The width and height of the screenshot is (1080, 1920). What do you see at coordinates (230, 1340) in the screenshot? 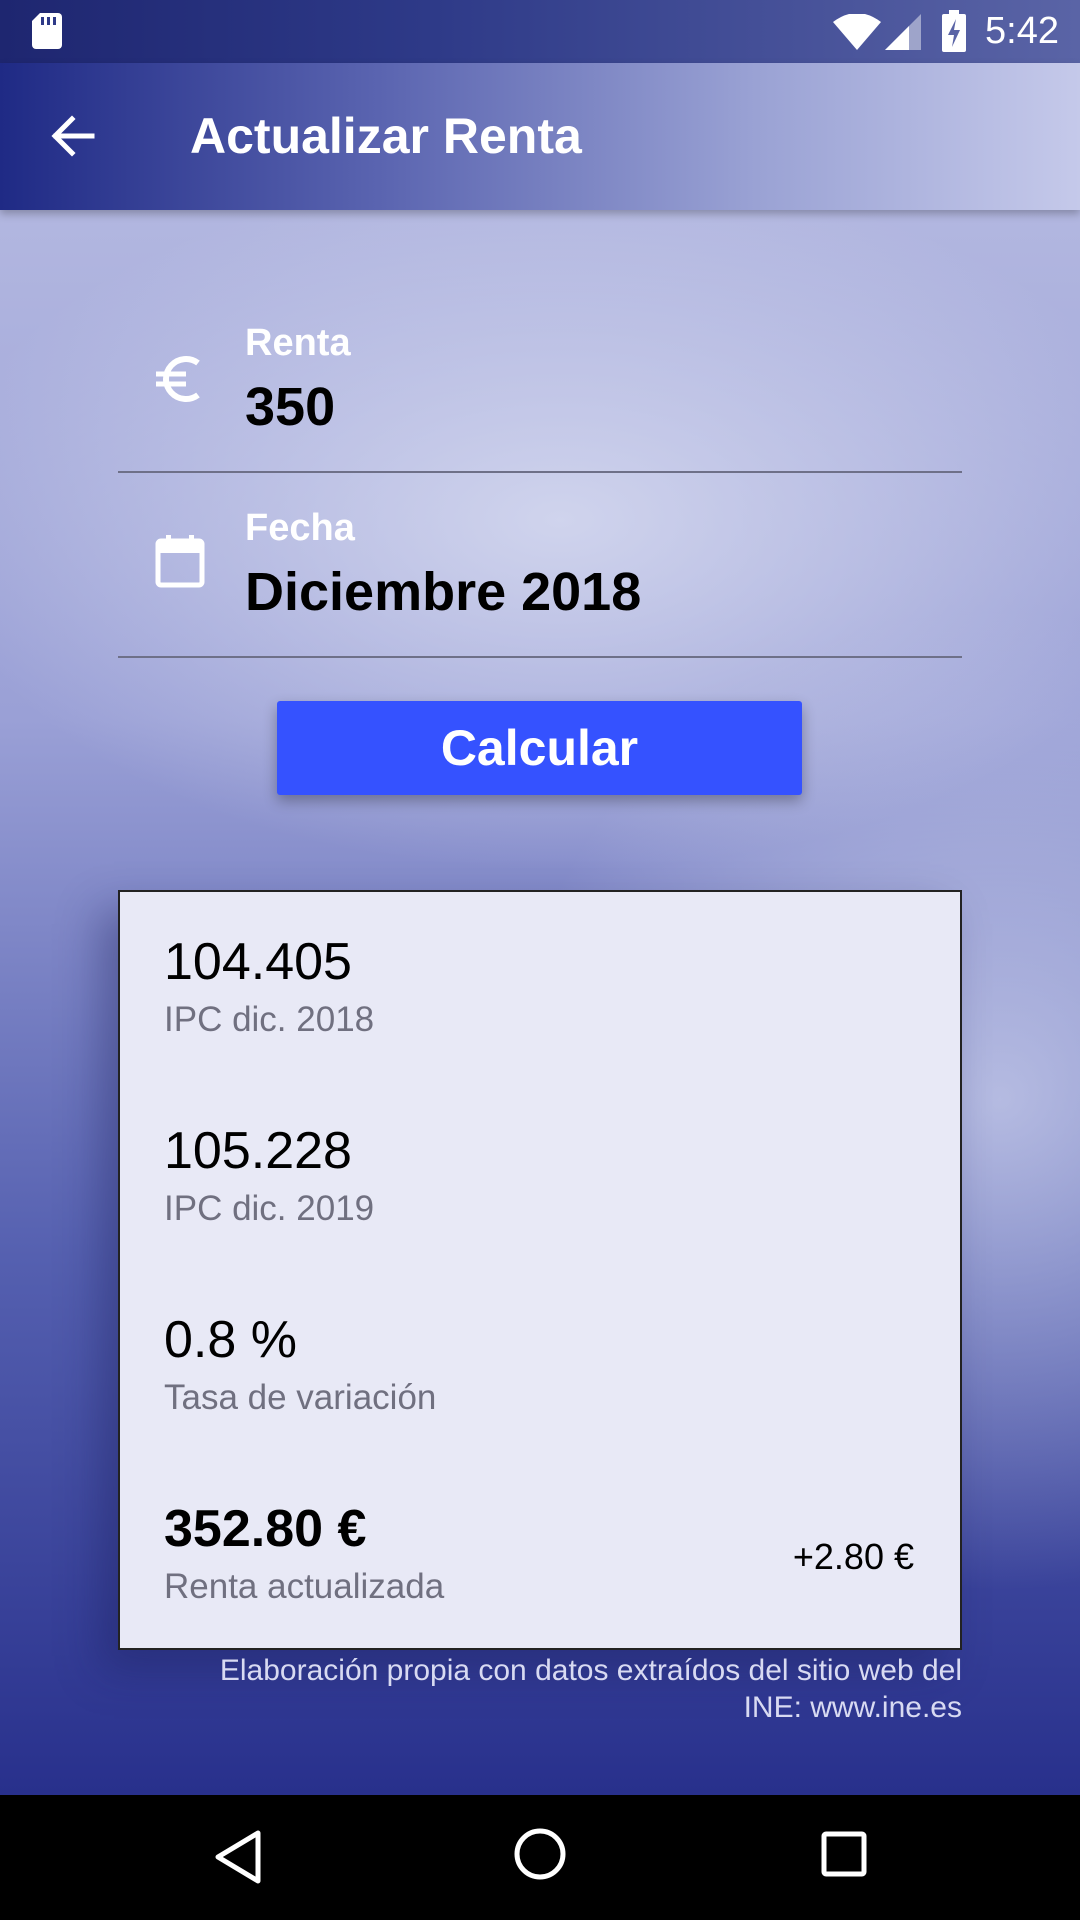
I see `rate-value: 0.8 %` at bounding box center [230, 1340].